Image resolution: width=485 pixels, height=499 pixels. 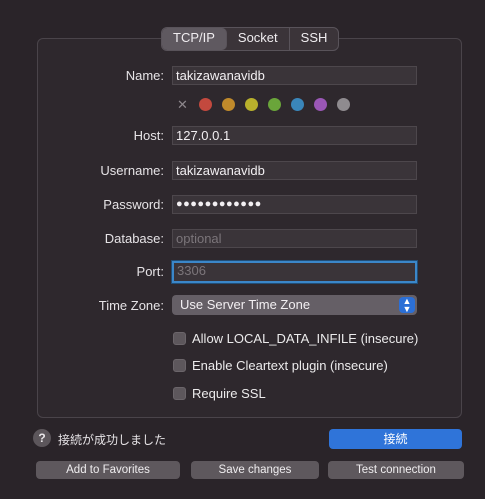 I want to click on cleartext-option: Enable Cleartext plugin (insecure), so click(x=280, y=365).